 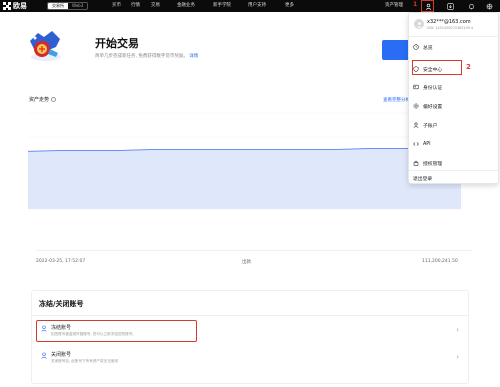 I want to click on platform-switch: 交易所 Web3, so click(x=68, y=6).